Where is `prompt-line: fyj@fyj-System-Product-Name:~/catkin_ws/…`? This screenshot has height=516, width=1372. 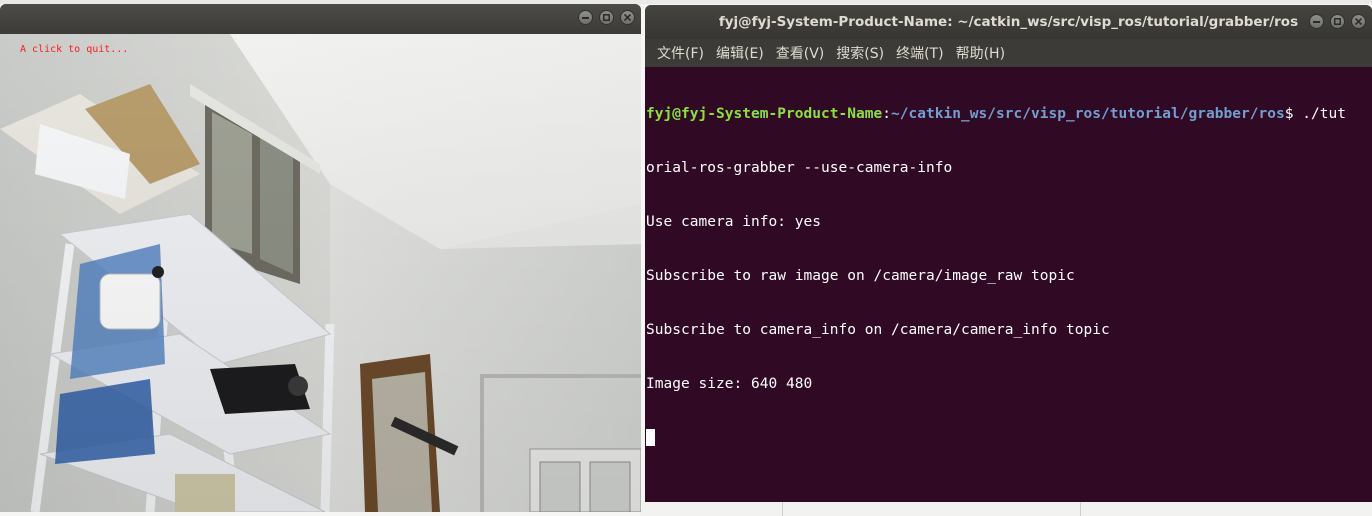
prompt-line: fyj@fyj-System-Product-Name:~/catkin_ws/… is located at coordinates (1009, 114).